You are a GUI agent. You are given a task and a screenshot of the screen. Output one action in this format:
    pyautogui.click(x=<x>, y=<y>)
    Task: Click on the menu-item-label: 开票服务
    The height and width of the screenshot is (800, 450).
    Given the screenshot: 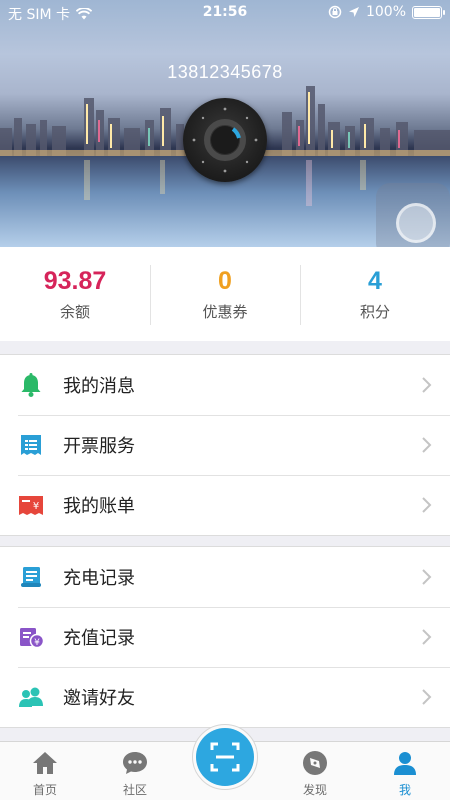 What is the action you would take?
    pyautogui.click(x=99, y=446)
    